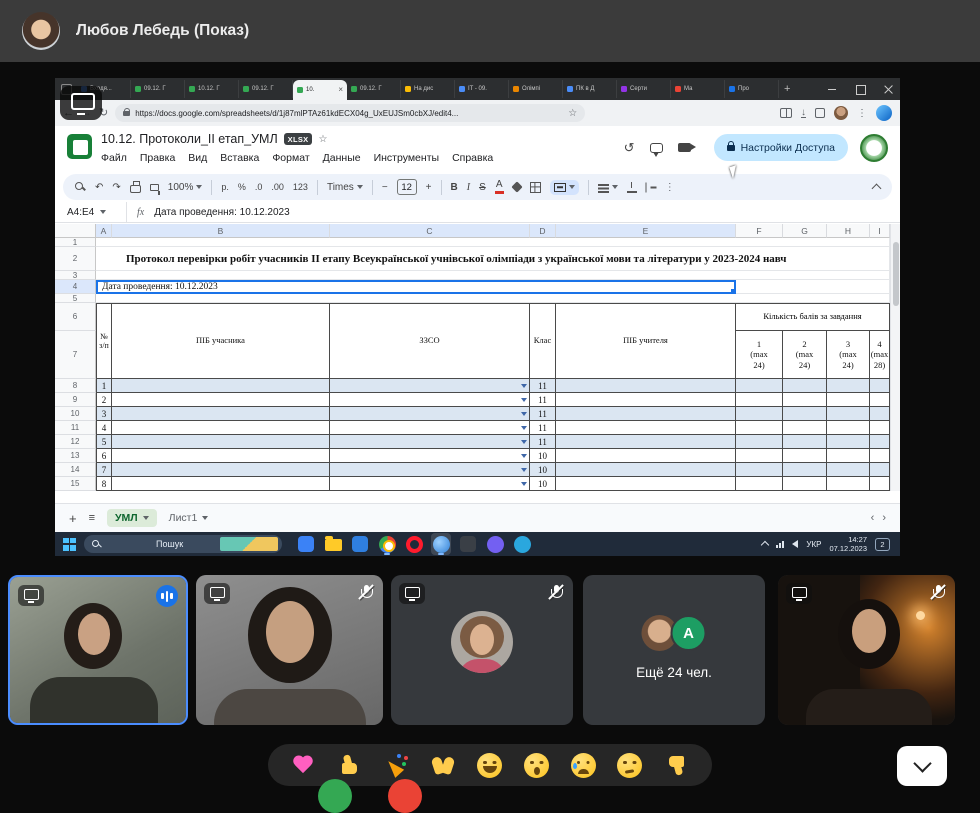 This screenshot has height=813, width=980. I want to click on reaction-party-popper-icon, so click(397, 765).